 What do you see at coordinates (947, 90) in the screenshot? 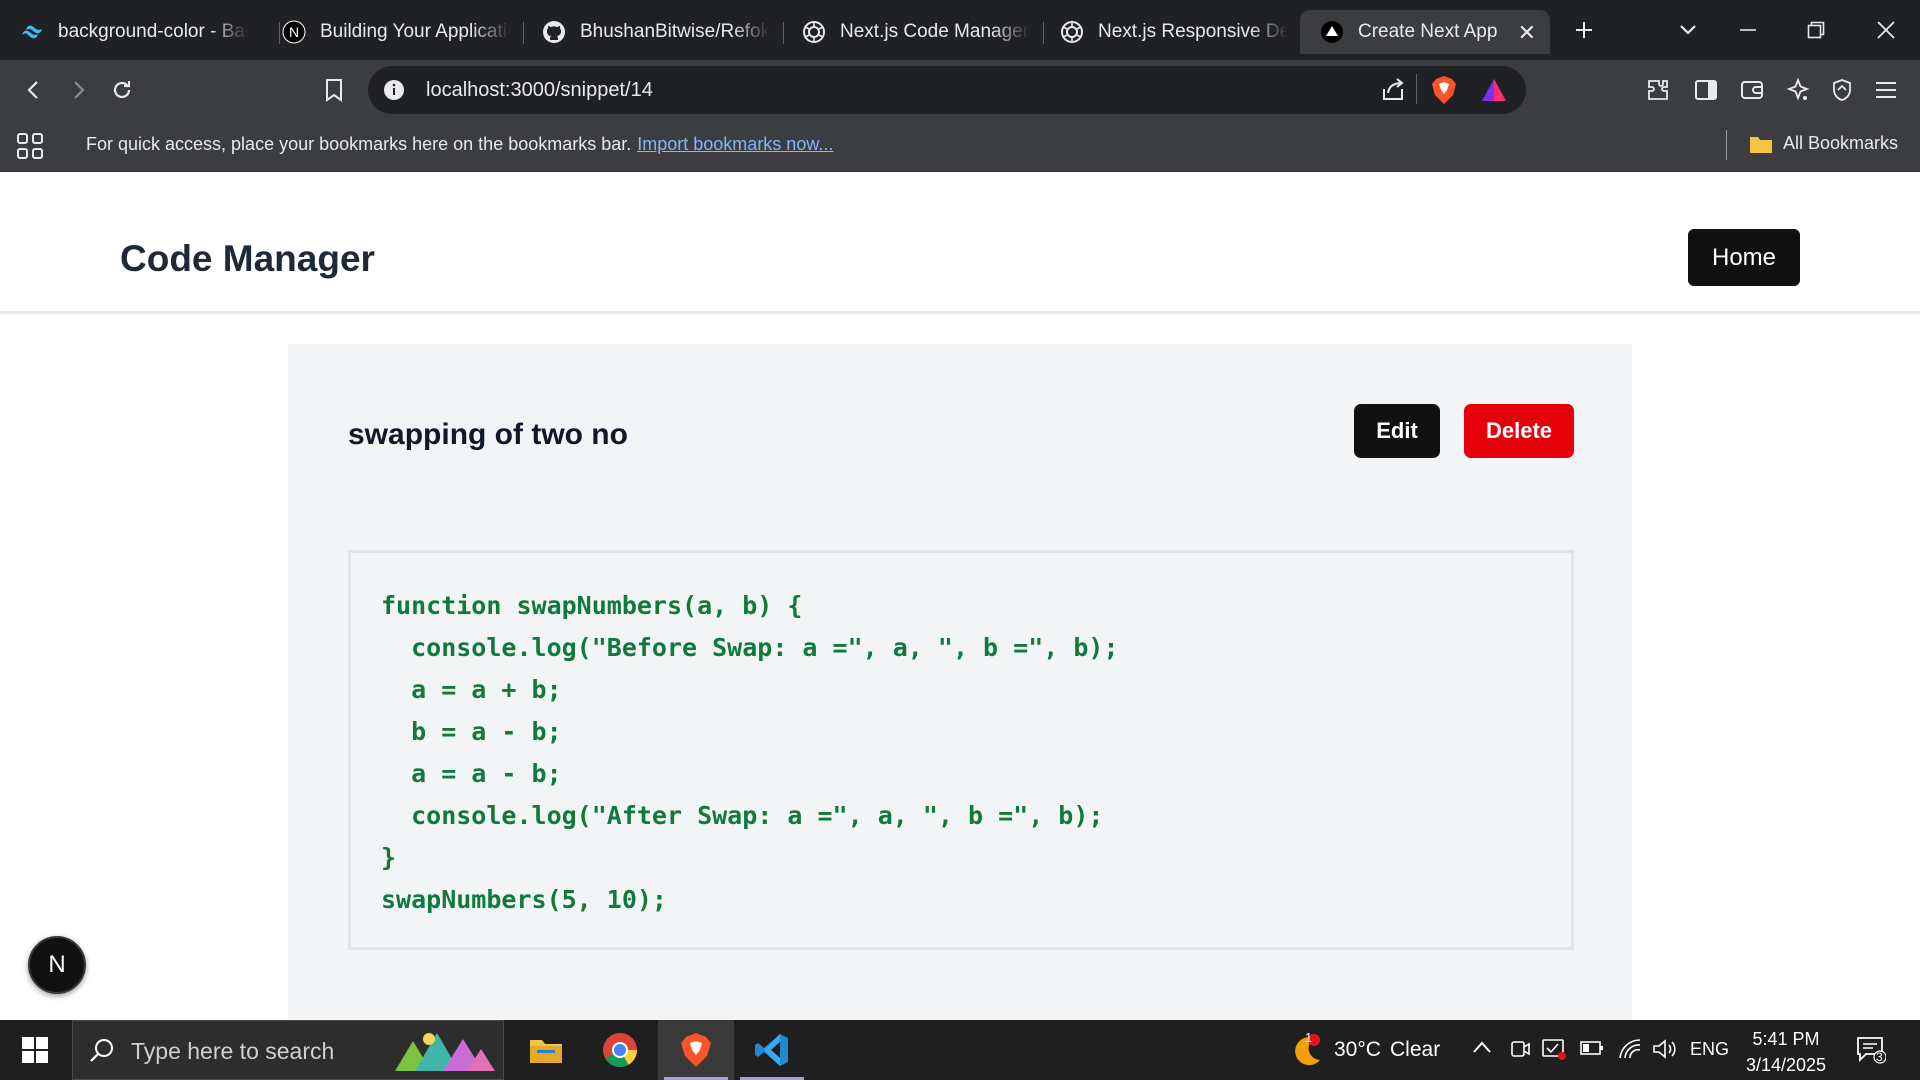
I see `address-bar: localhost:3000/snippet/14` at bounding box center [947, 90].